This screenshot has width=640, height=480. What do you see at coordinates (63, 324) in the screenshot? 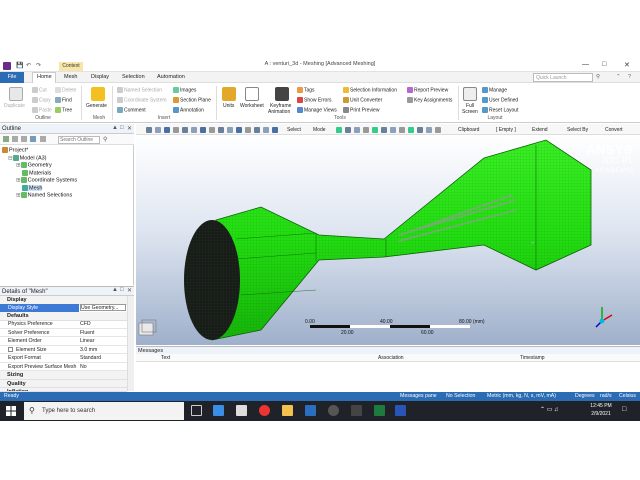
I see `detail-row: Physics Preference CFD` at bounding box center [63, 324].